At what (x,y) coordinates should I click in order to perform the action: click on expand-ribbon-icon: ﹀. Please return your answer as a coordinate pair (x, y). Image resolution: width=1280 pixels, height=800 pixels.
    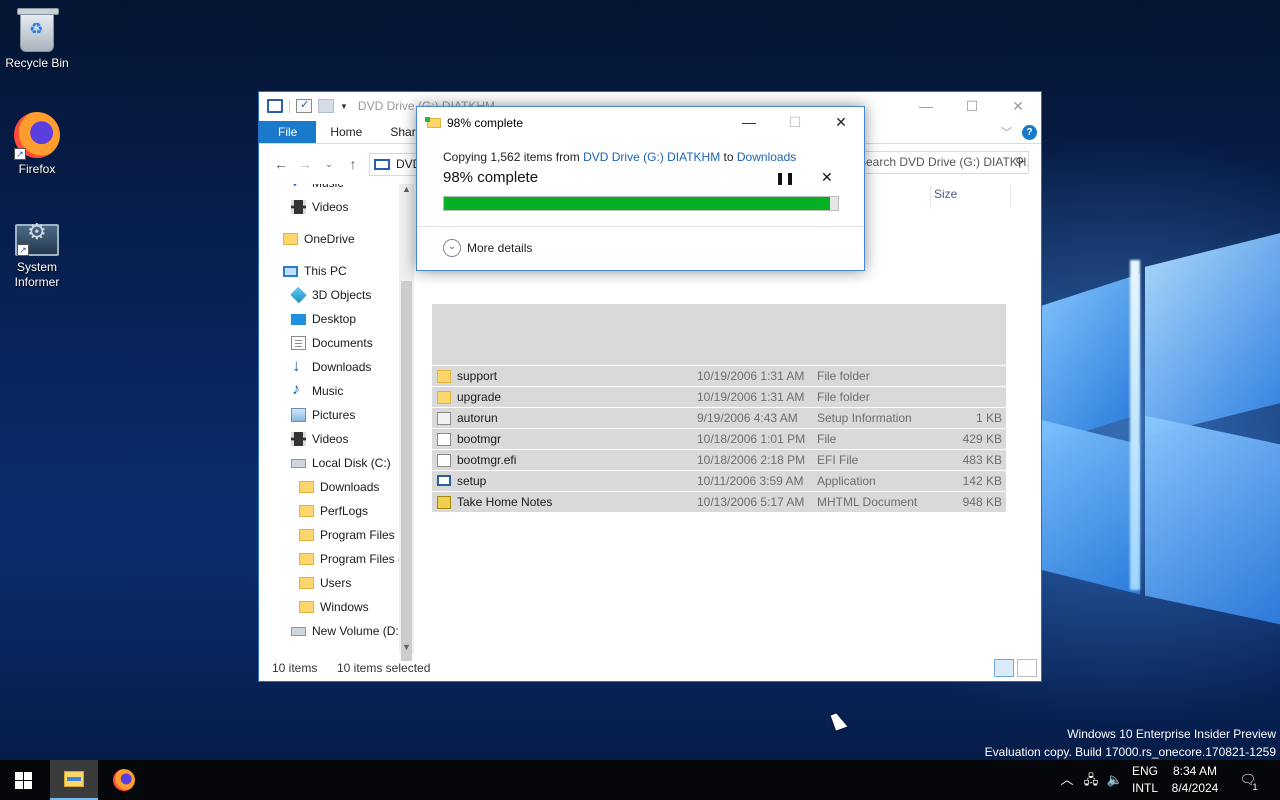
    Looking at the image, I should click on (1006, 132).